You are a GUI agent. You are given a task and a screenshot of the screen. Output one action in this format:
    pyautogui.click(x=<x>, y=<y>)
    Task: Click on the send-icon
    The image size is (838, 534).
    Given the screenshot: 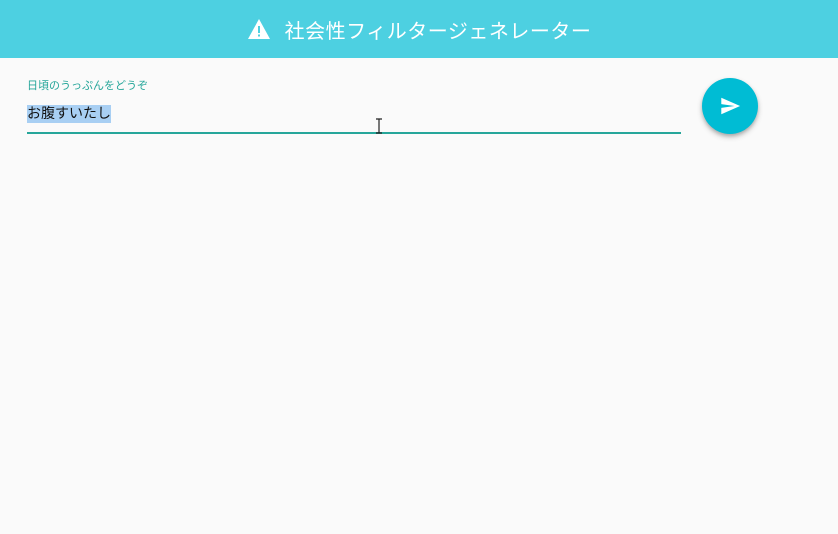 What is the action you would take?
    pyautogui.click(x=731, y=106)
    